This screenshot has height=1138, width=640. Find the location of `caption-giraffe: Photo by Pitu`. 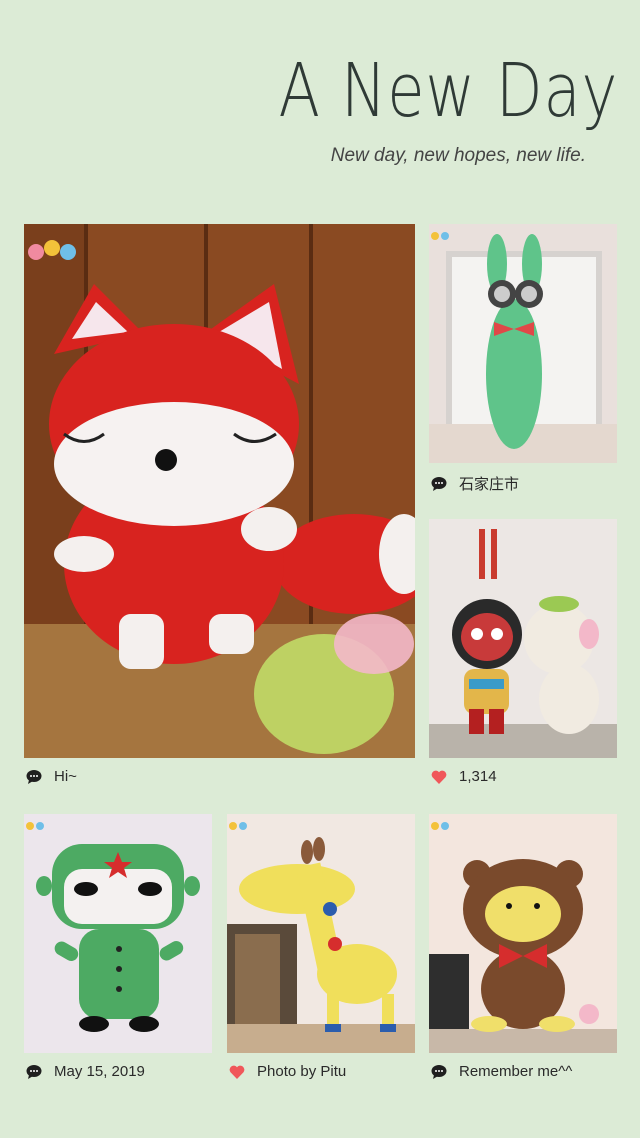

caption-giraffe: Photo by Pitu is located at coordinates (287, 1071).